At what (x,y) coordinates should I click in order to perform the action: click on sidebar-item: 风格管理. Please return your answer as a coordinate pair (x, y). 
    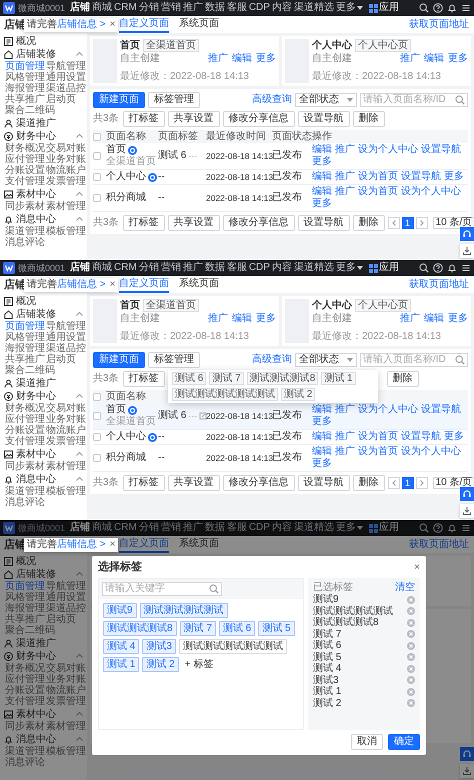
    Looking at the image, I should click on (25, 597).